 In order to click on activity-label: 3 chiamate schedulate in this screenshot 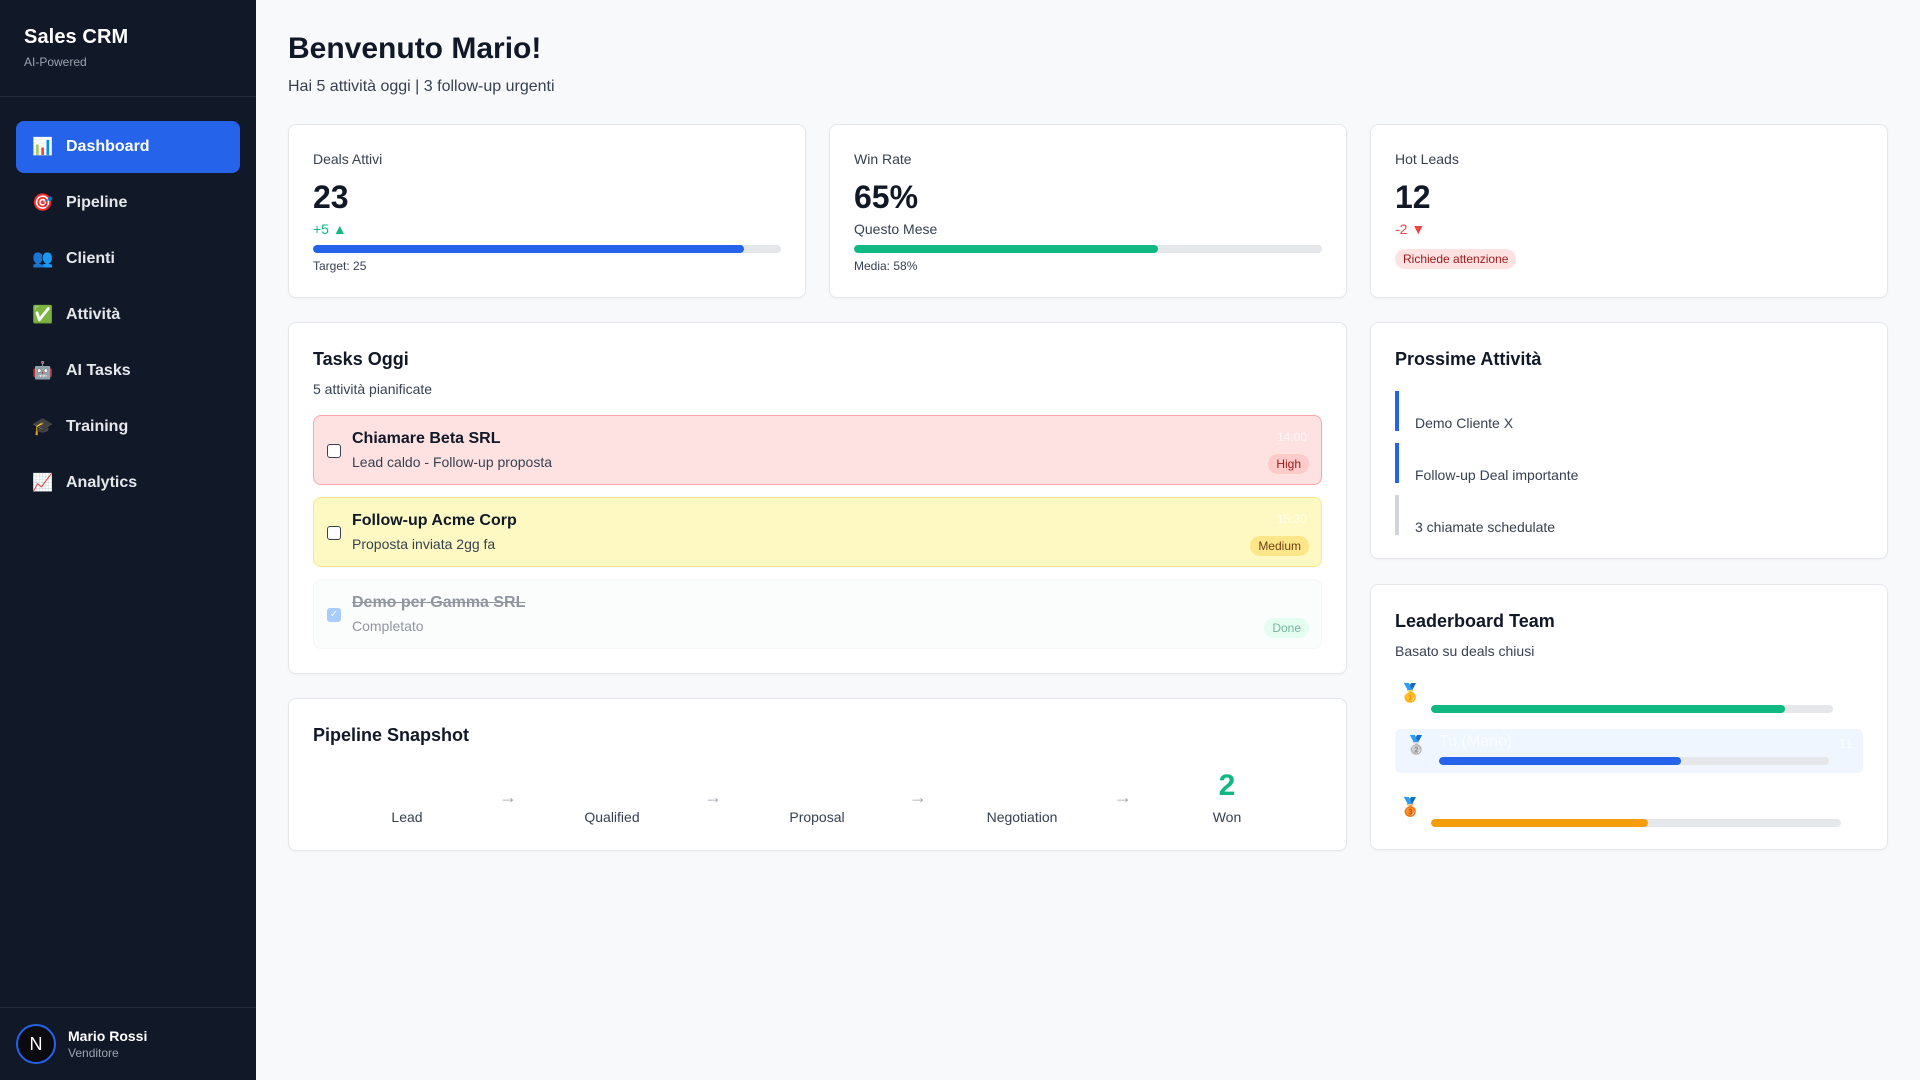, I will do `click(1485, 527)`.